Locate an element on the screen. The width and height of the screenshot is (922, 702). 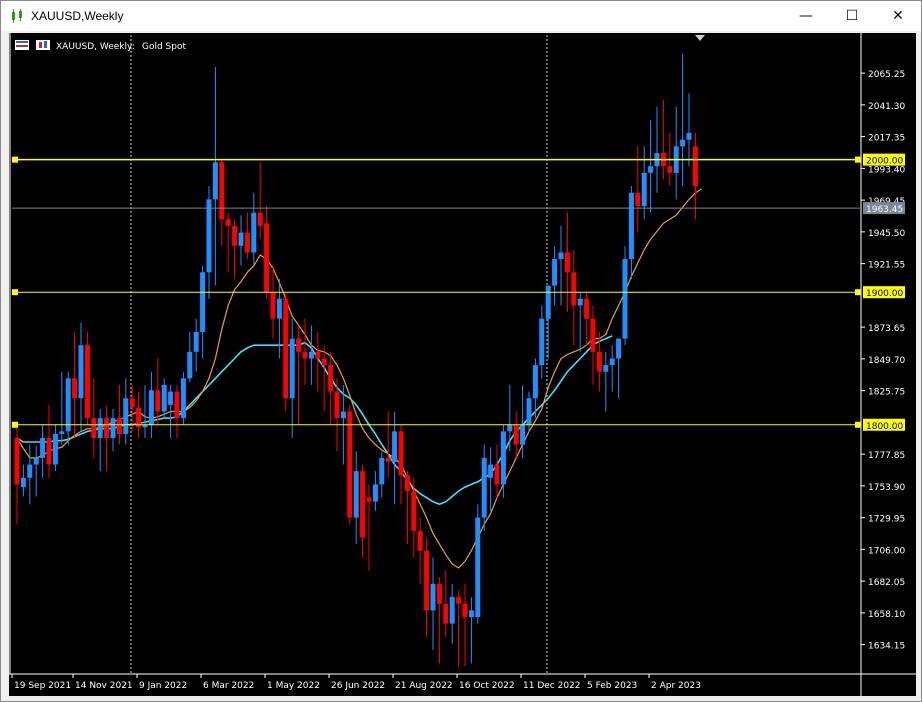
y-tick-label: 1706.00 is located at coordinates (886, 551).